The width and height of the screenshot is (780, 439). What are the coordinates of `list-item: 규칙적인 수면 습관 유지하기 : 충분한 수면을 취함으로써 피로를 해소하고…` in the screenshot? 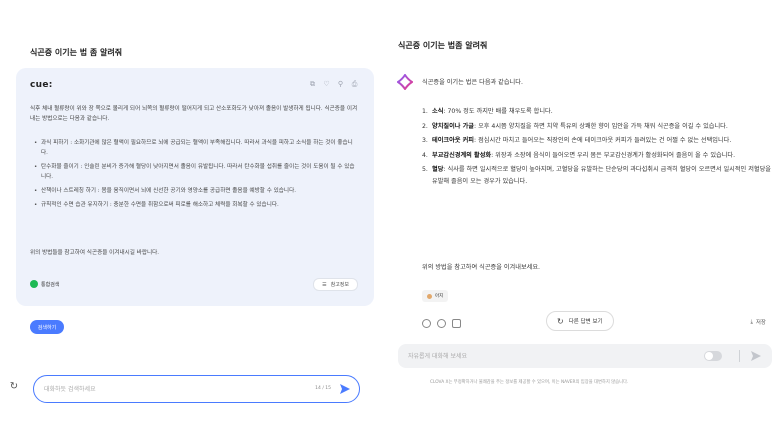 It's located at (196, 205).